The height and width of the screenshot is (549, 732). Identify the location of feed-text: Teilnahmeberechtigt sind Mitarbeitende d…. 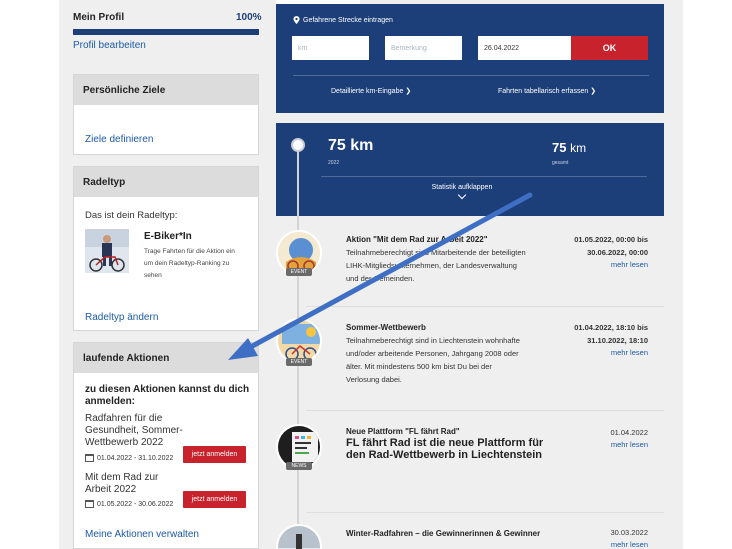
(436, 265).